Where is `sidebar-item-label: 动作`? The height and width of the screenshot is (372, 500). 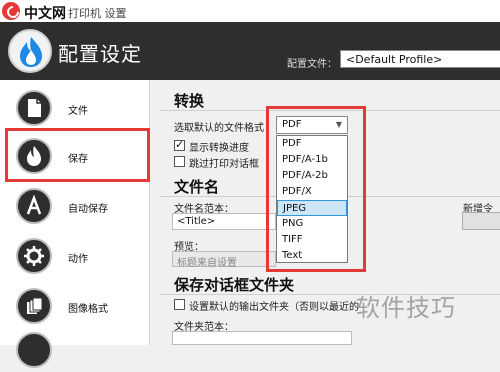 sidebar-item-label: 动作 is located at coordinates (78, 259).